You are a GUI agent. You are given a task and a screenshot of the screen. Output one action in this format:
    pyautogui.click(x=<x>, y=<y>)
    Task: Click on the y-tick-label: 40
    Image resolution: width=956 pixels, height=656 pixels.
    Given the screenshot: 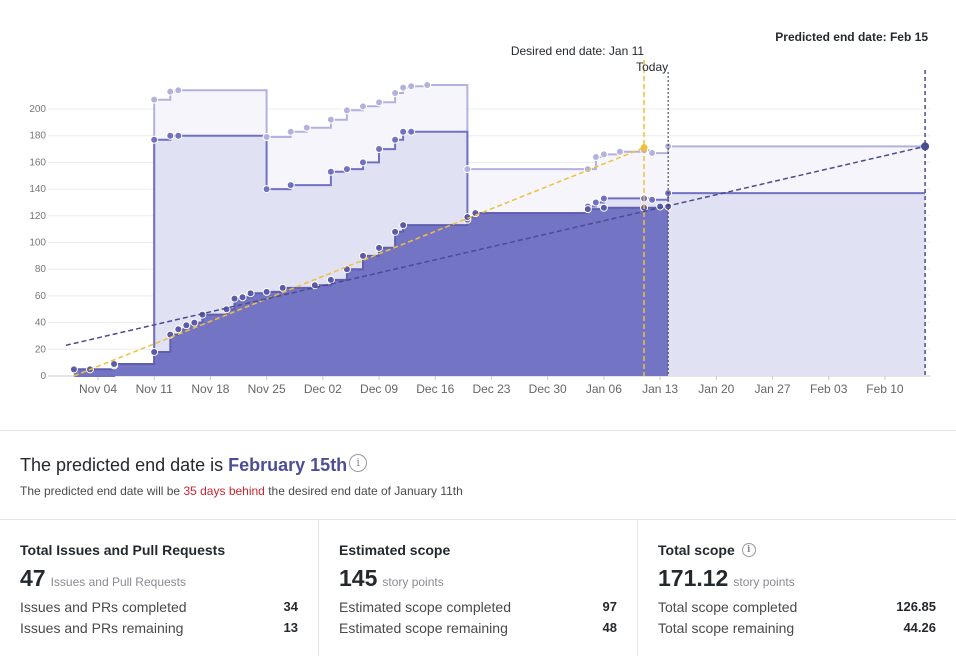 What is the action you would take?
    pyautogui.click(x=41, y=323)
    